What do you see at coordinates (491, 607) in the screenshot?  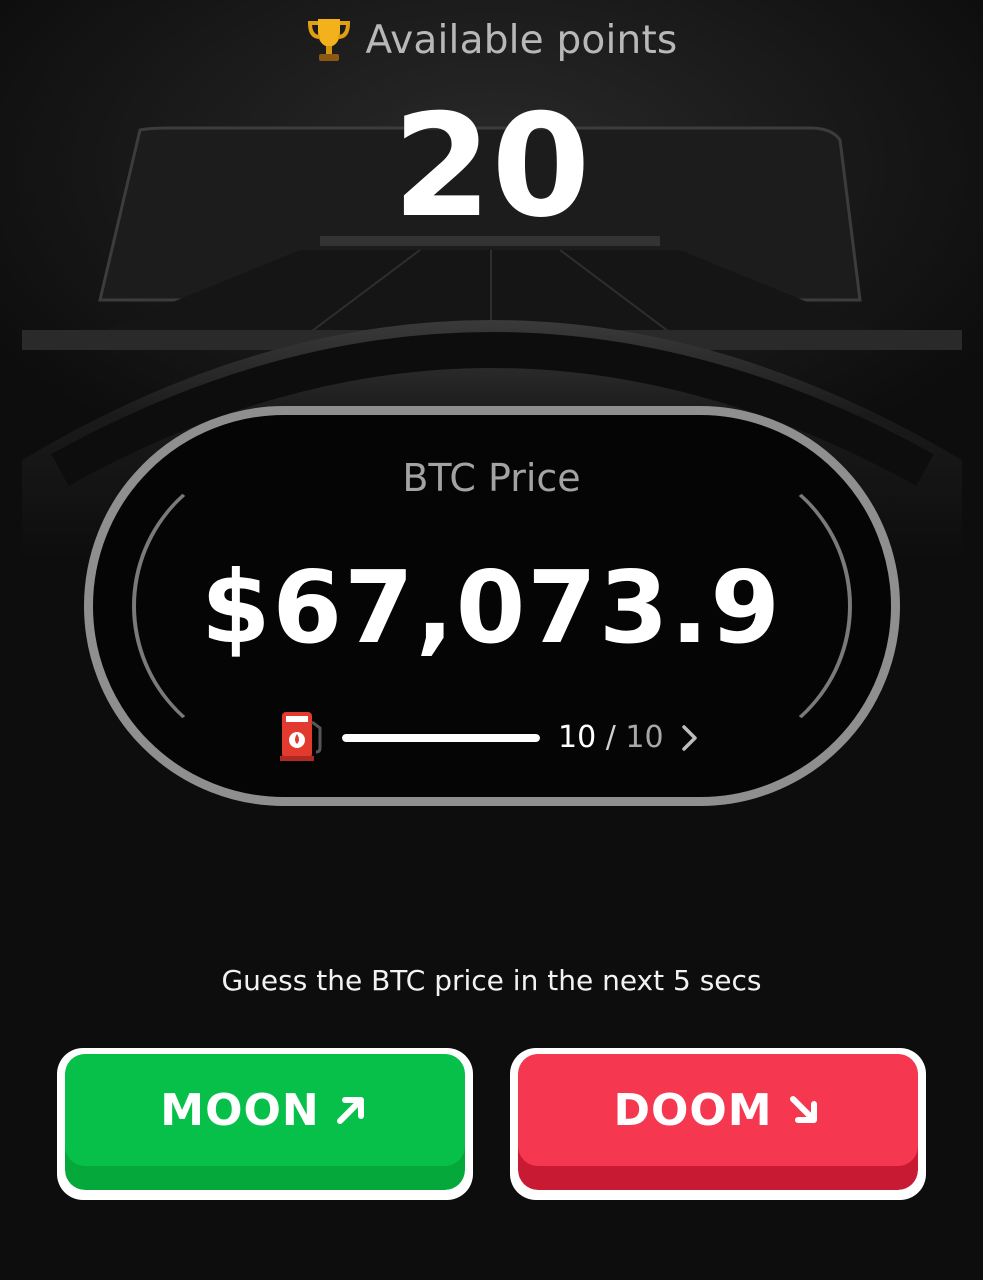 I see `btc-price-value: $67,073.9` at bounding box center [491, 607].